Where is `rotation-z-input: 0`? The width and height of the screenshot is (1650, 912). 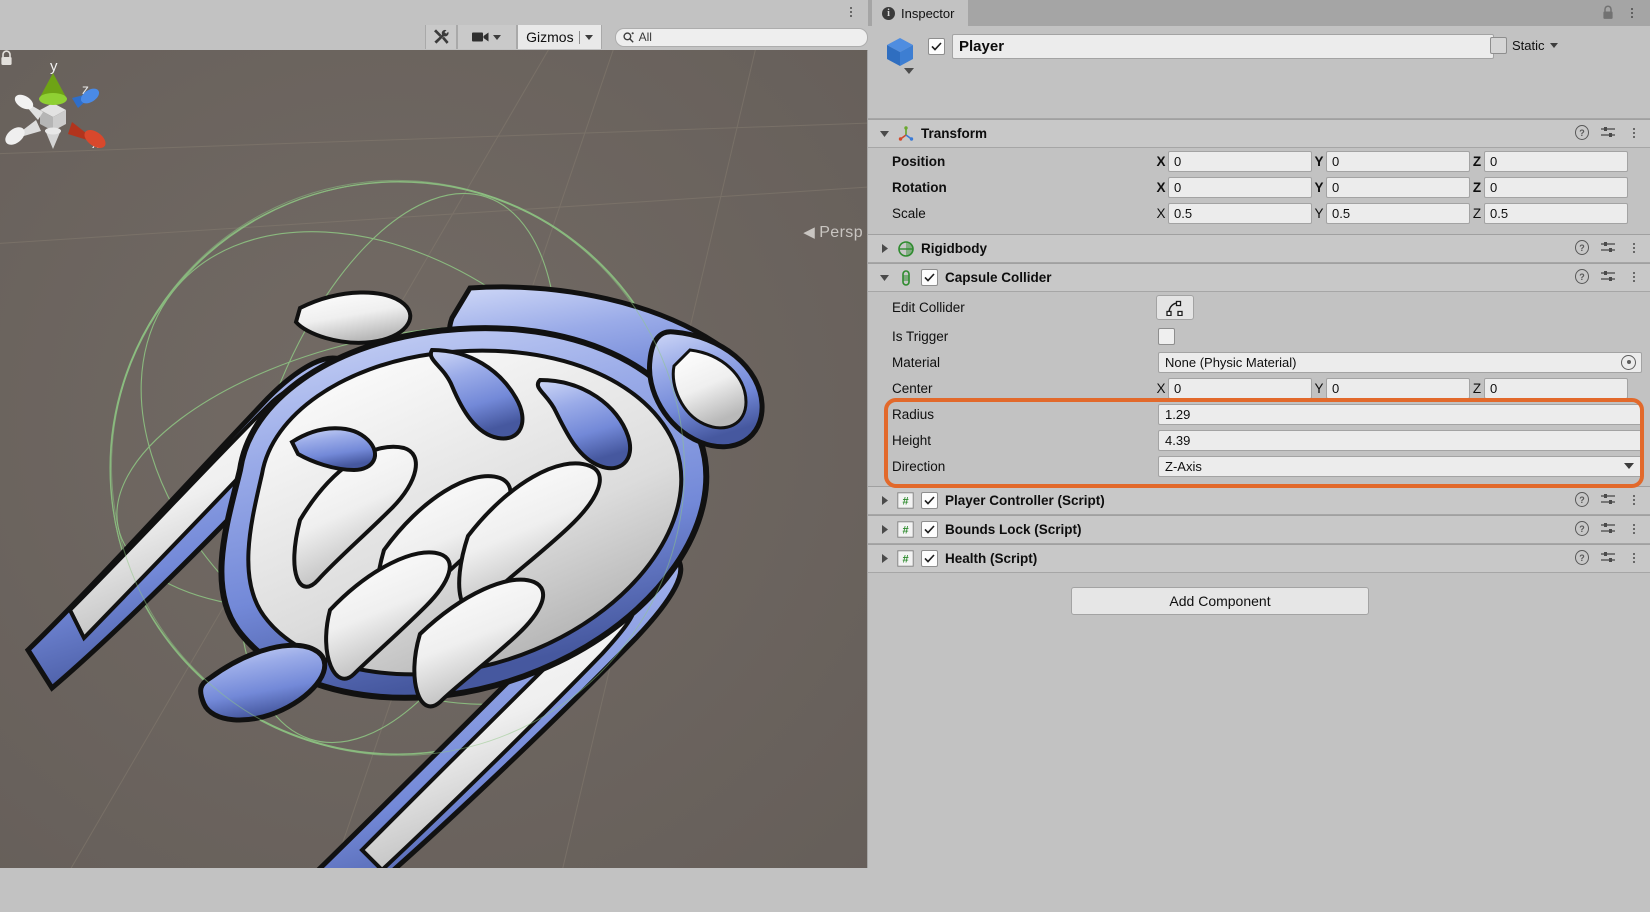
rotation-z-input: 0 is located at coordinates (1556, 187).